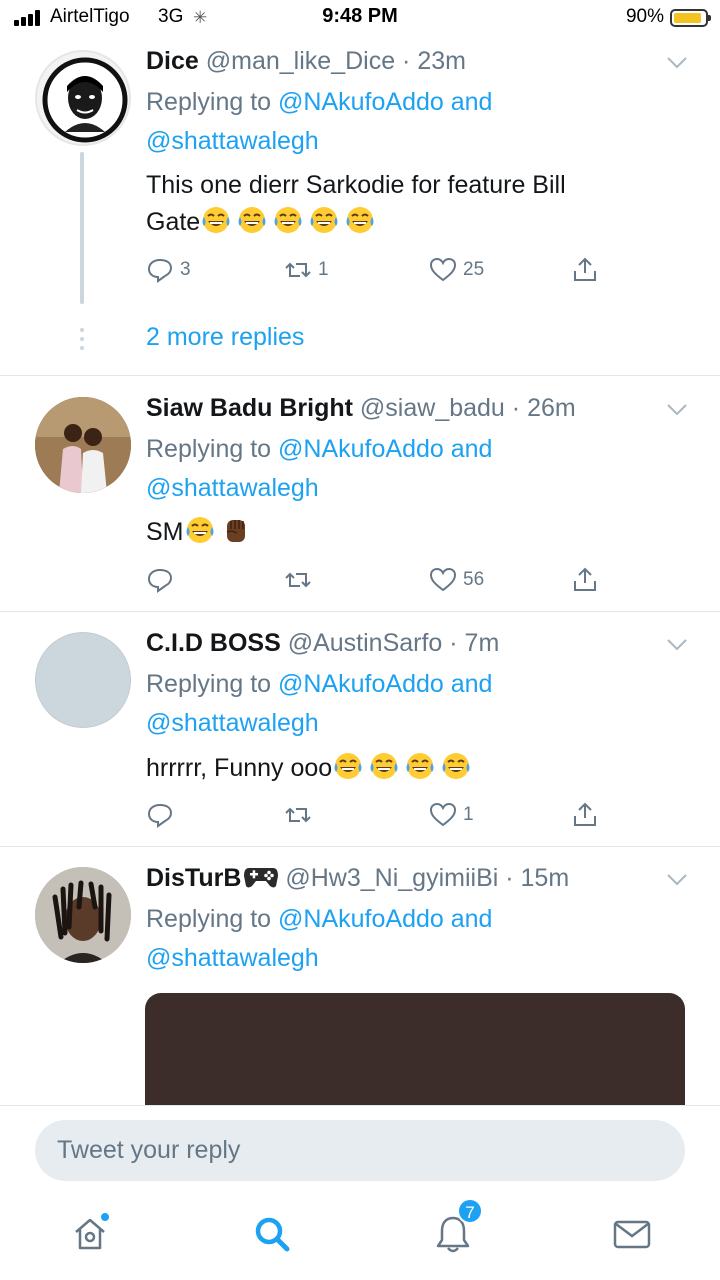 This screenshot has height=1280, width=720. I want to click on search-icon, so click(272, 1234).